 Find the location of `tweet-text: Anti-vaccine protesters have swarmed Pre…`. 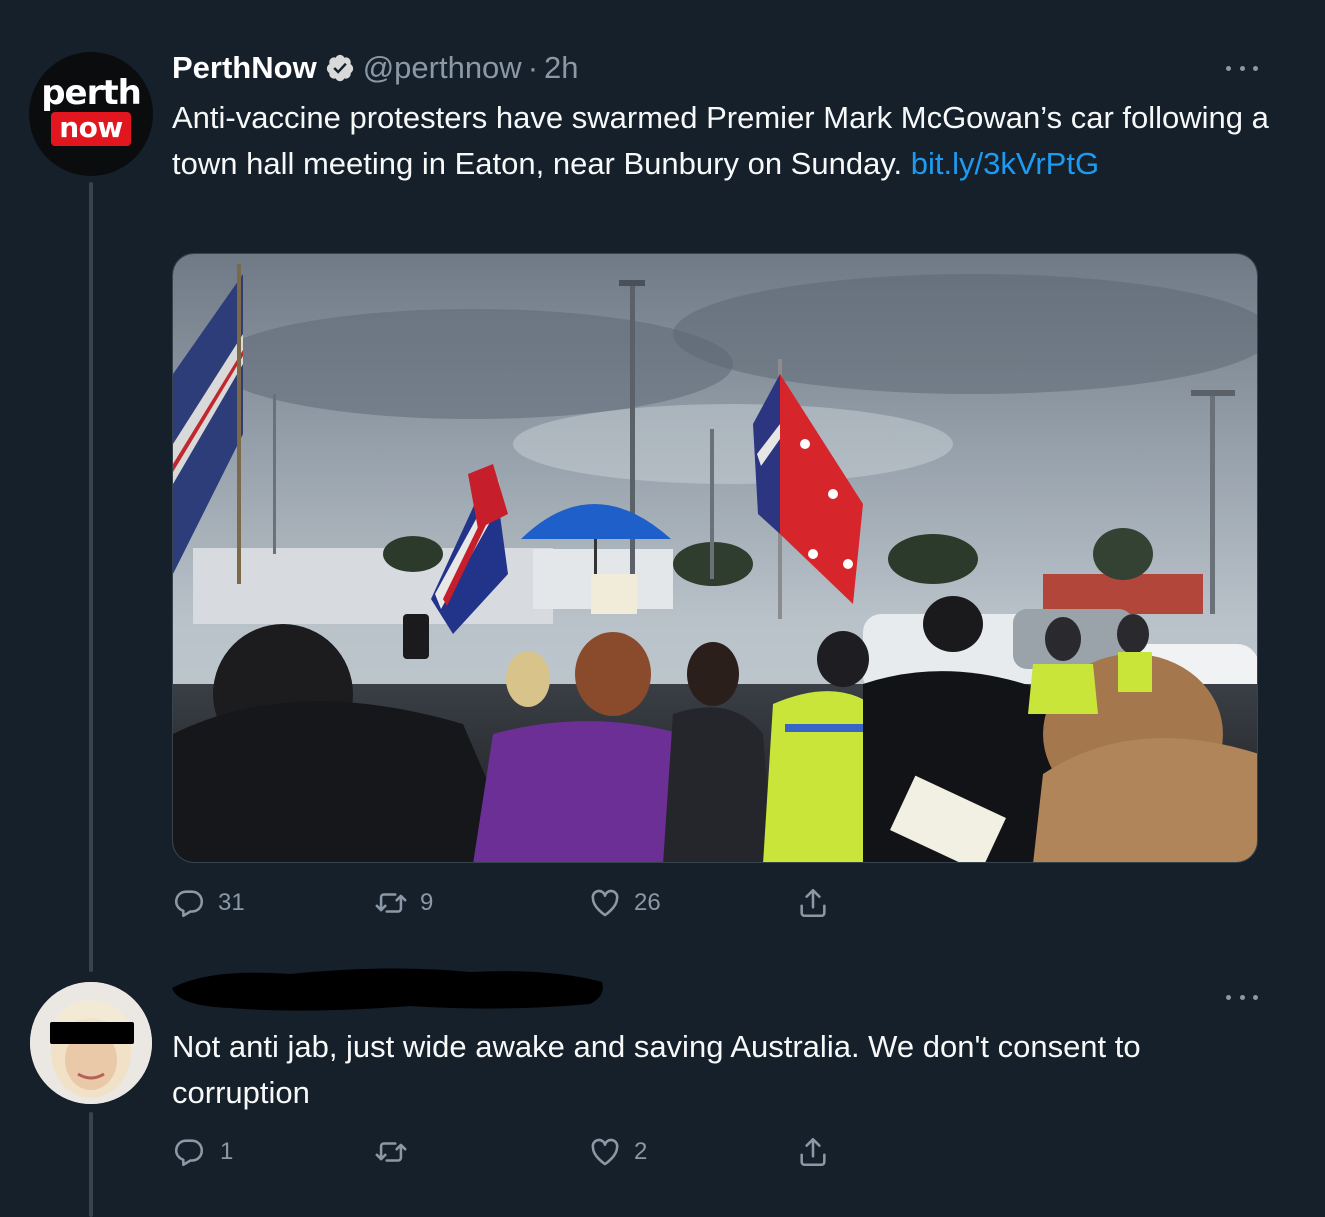

tweet-text: Anti-vaccine protesters have swarmed Pre… is located at coordinates (722, 141).